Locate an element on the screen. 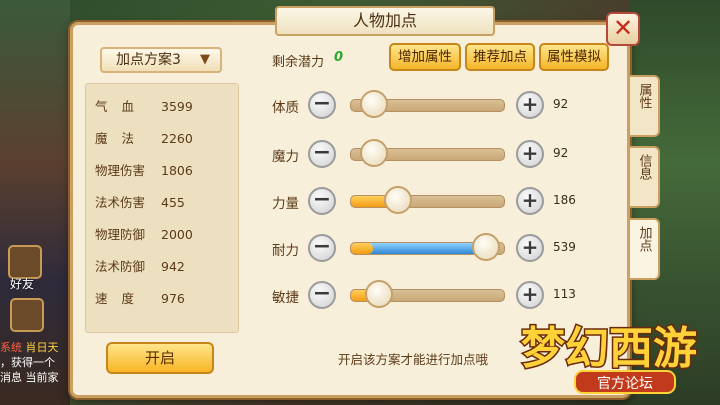 This screenshot has width=720, height=405. attribute-value: 186 is located at coordinates (564, 200).